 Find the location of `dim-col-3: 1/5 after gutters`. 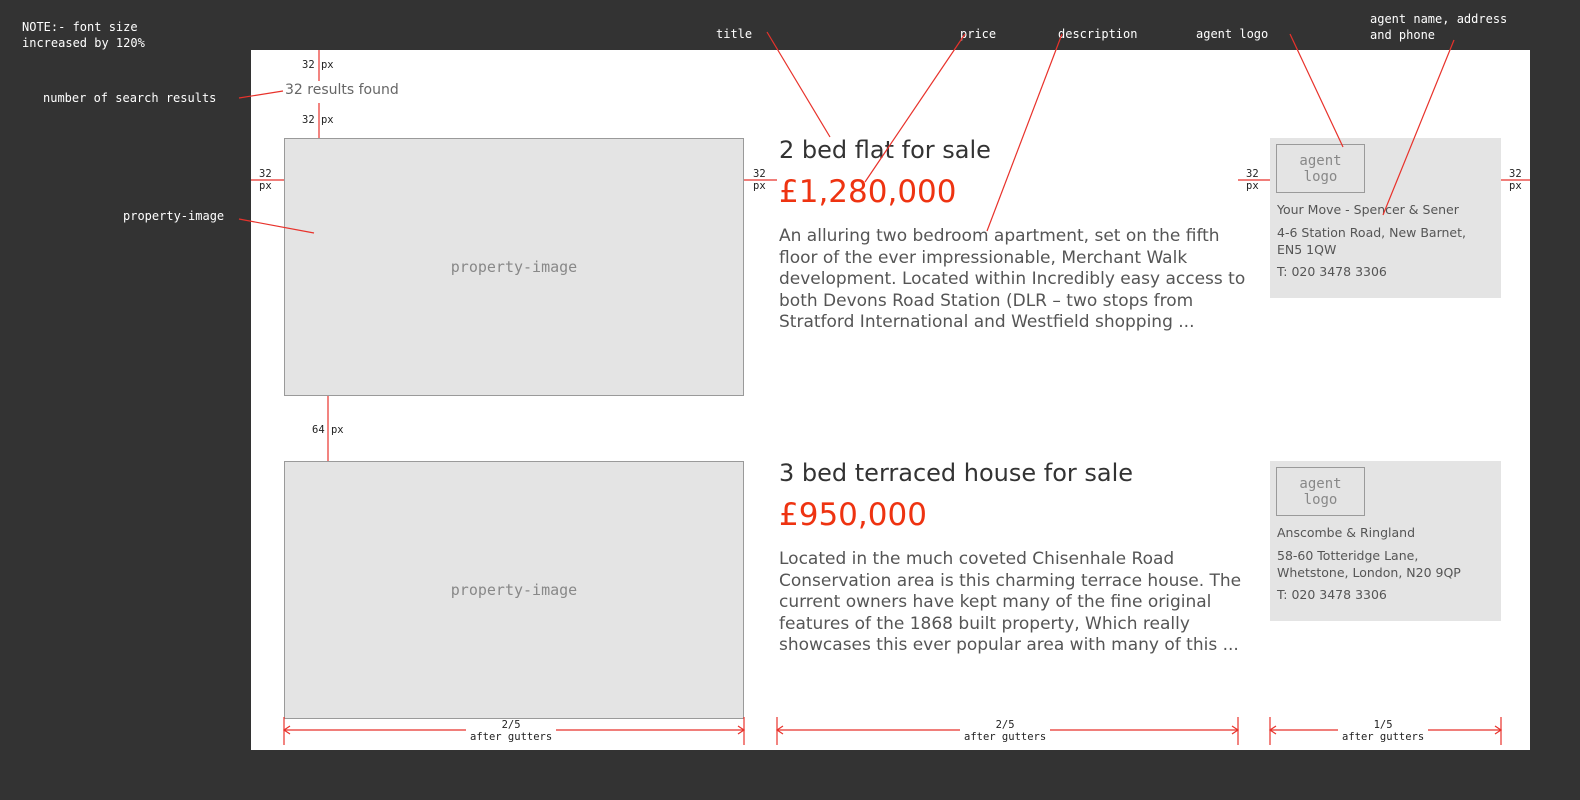

dim-col-3: 1/5 after gutters is located at coordinates (1383, 731).